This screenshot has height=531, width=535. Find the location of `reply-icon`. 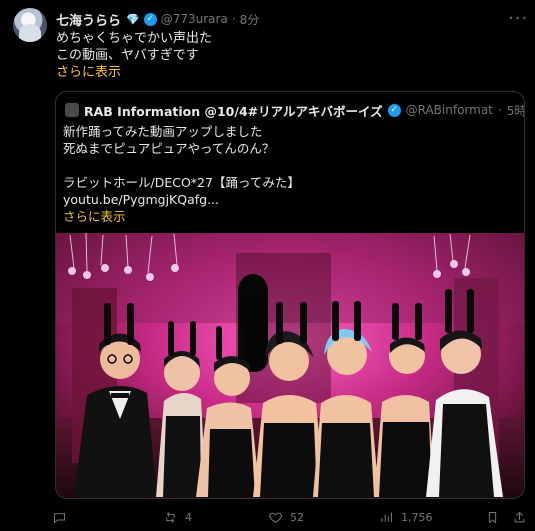

reply-icon is located at coordinates (59, 518).